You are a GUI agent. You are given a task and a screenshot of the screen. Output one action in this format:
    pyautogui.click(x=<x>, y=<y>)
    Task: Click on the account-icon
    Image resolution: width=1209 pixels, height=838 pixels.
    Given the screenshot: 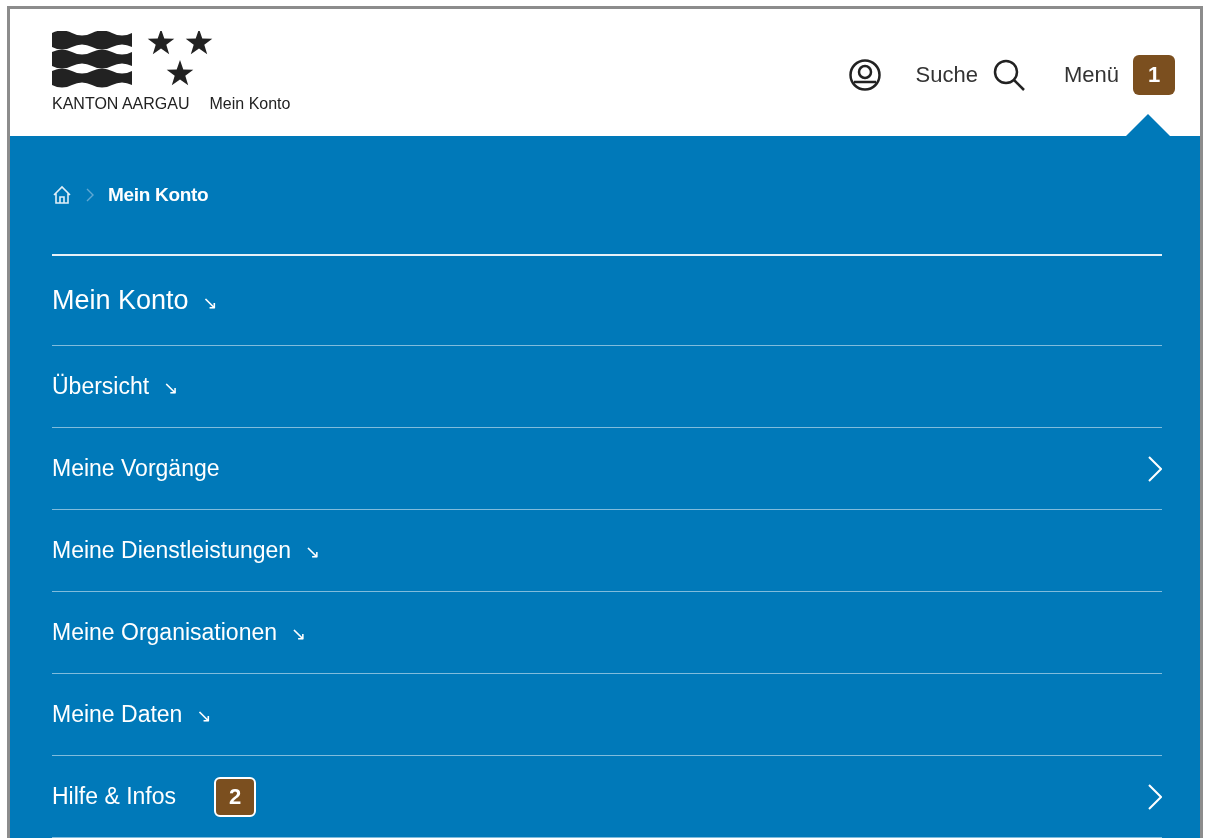 What is the action you would take?
    pyautogui.click(x=864, y=75)
    